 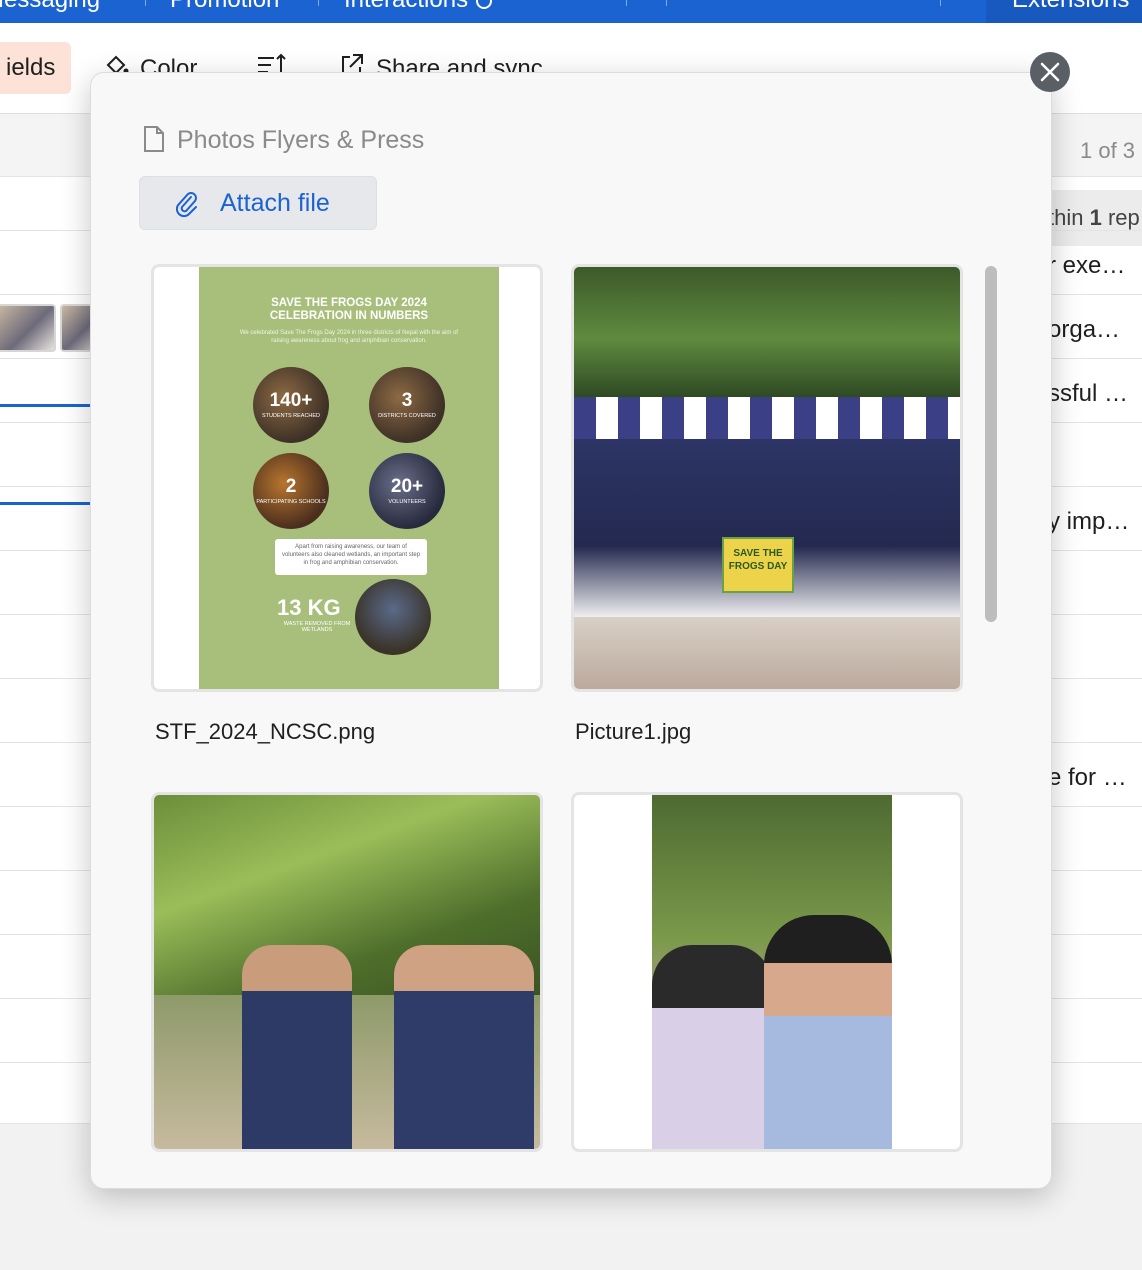 What do you see at coordinates (407, 400) in the screenshot?
I see `stat-number: 3` at bounding box center [407, 400].